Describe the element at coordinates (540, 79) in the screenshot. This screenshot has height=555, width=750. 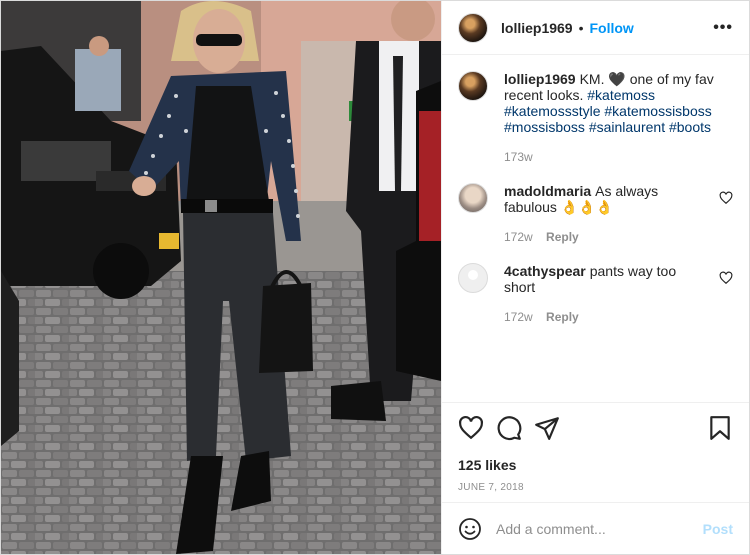
I see `caption-username: lolliep1969` at that location.